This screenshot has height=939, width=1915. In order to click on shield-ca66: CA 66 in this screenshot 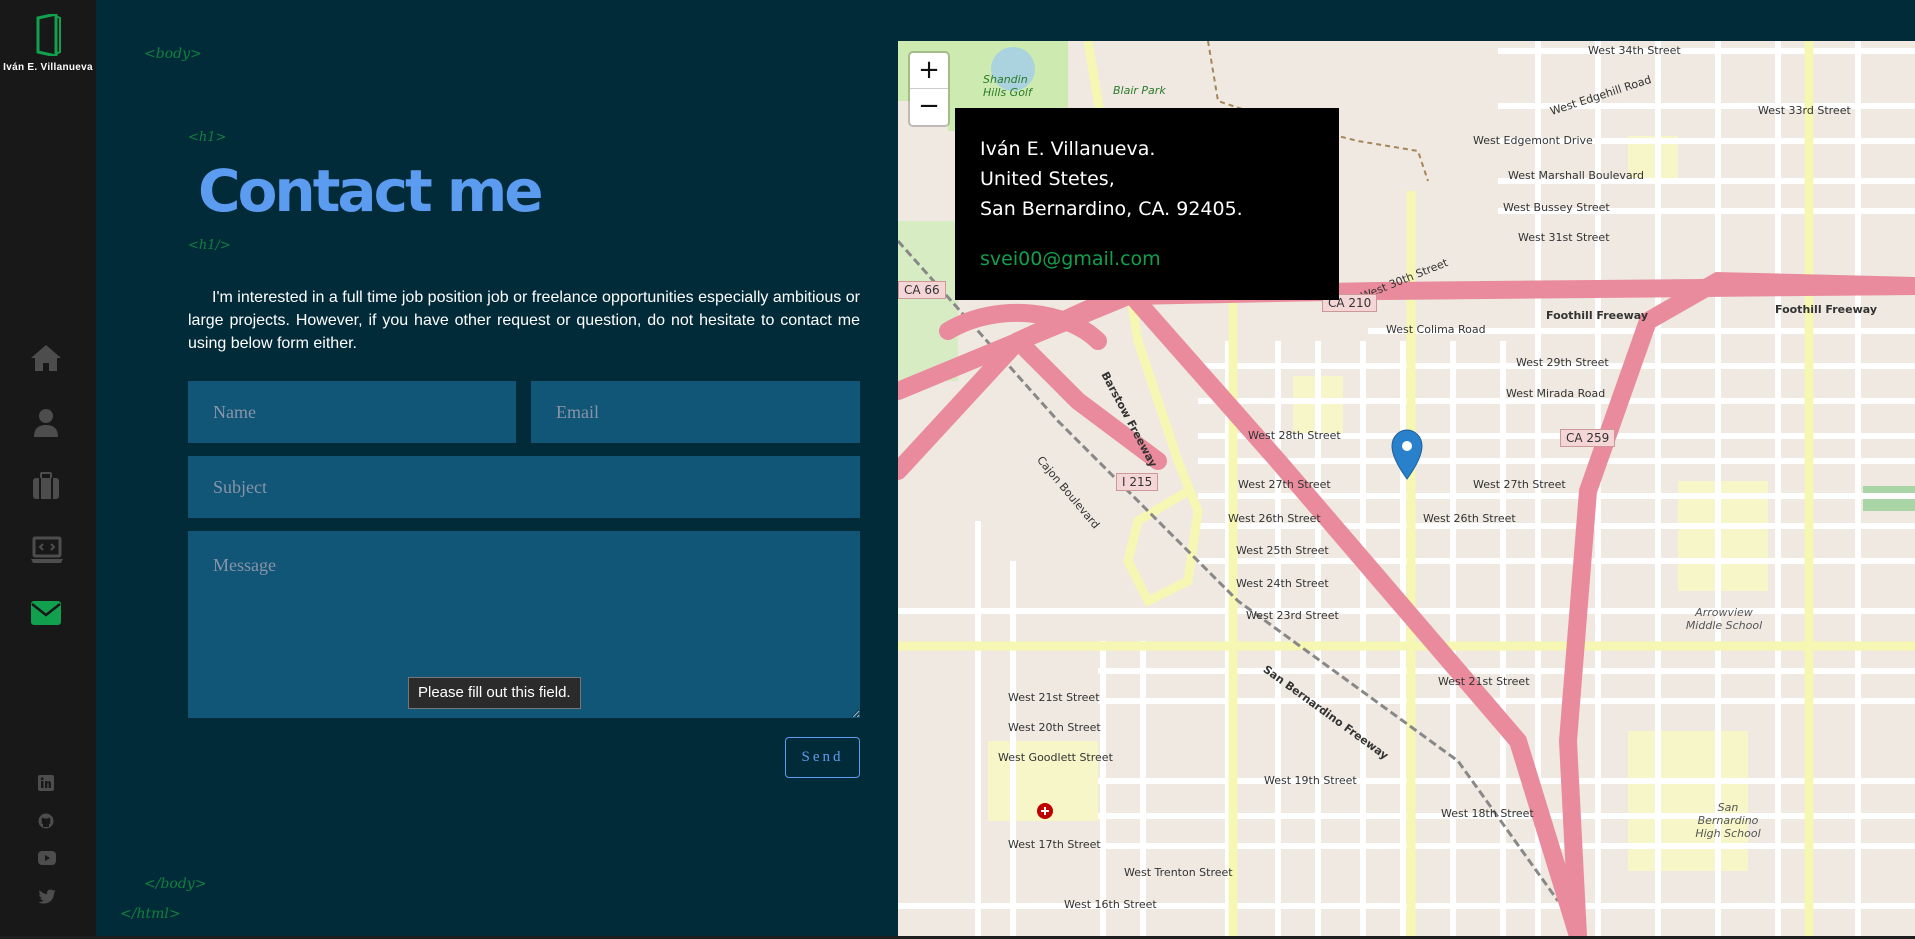, I will do `click(922, 290)`.